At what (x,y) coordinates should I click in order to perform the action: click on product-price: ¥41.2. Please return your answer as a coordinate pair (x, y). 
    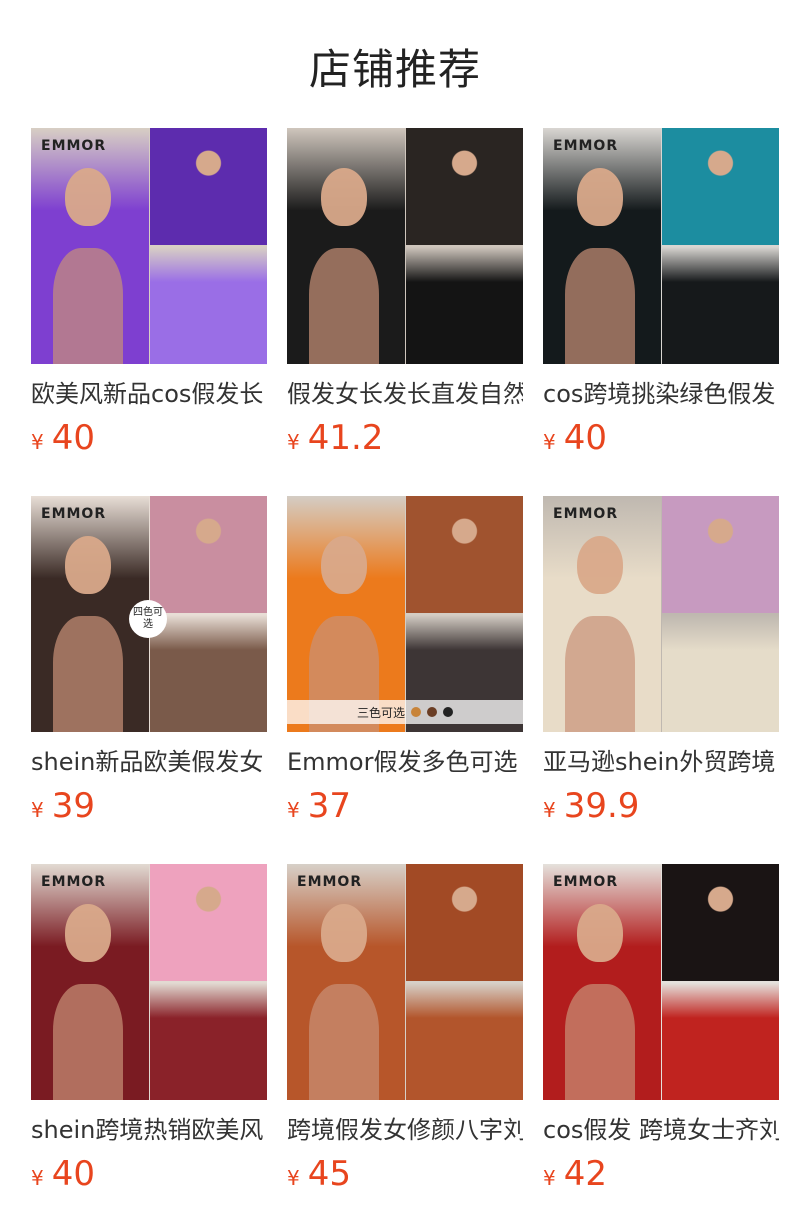
    Looking at the image, I should click on (335, 438).